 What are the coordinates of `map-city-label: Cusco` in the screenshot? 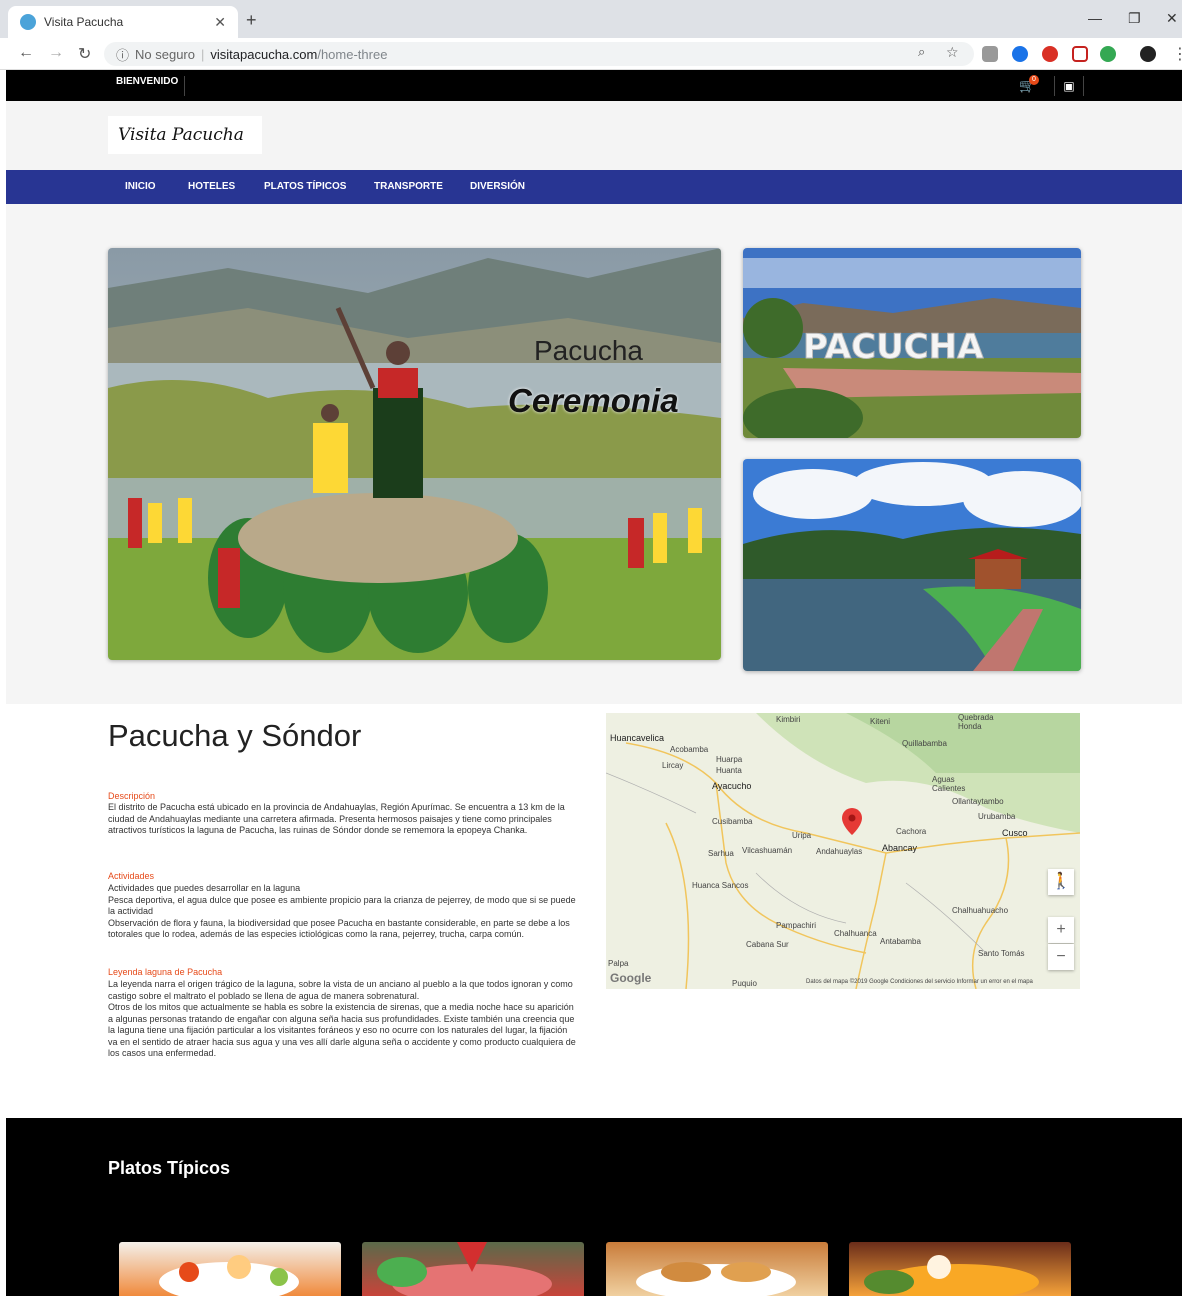 It's located at (1015, 833).